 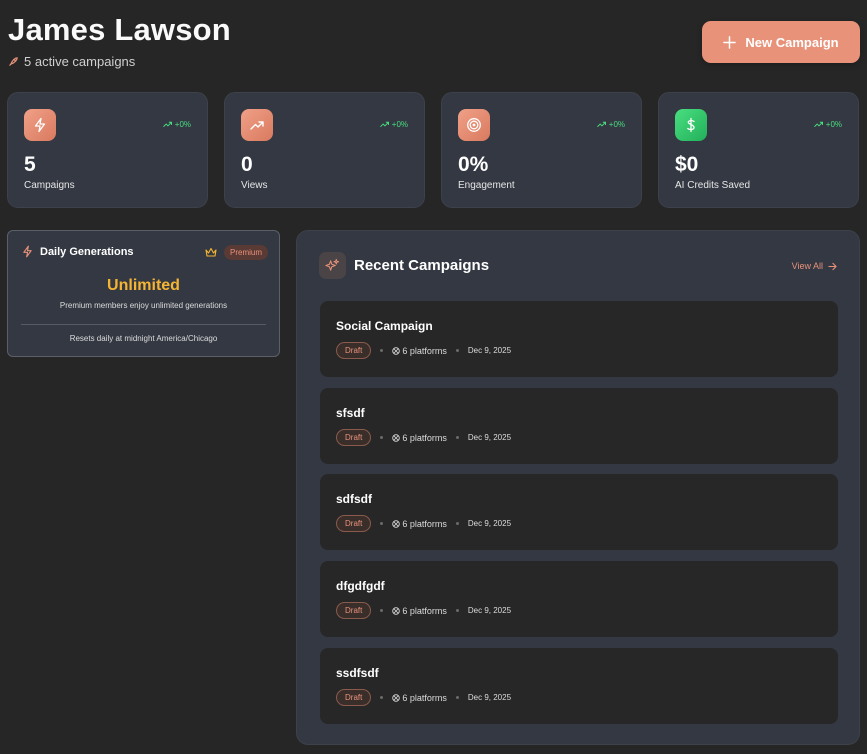 I want to click on crown-icon, so click(x=211, y=252).